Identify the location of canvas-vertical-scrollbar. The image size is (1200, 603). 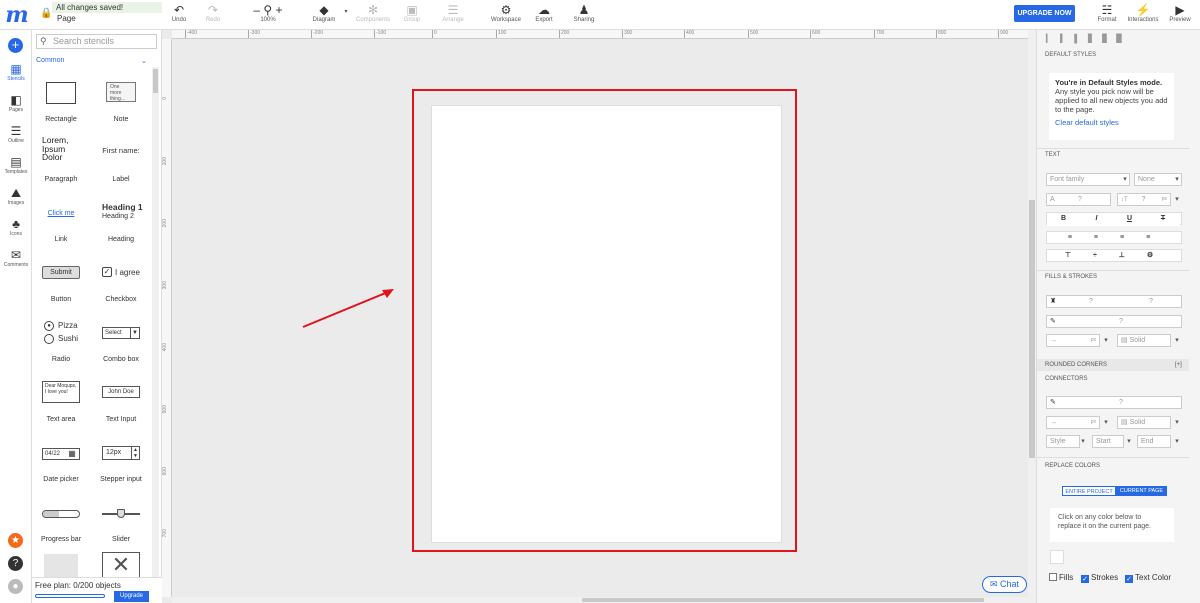
(1032, 316).